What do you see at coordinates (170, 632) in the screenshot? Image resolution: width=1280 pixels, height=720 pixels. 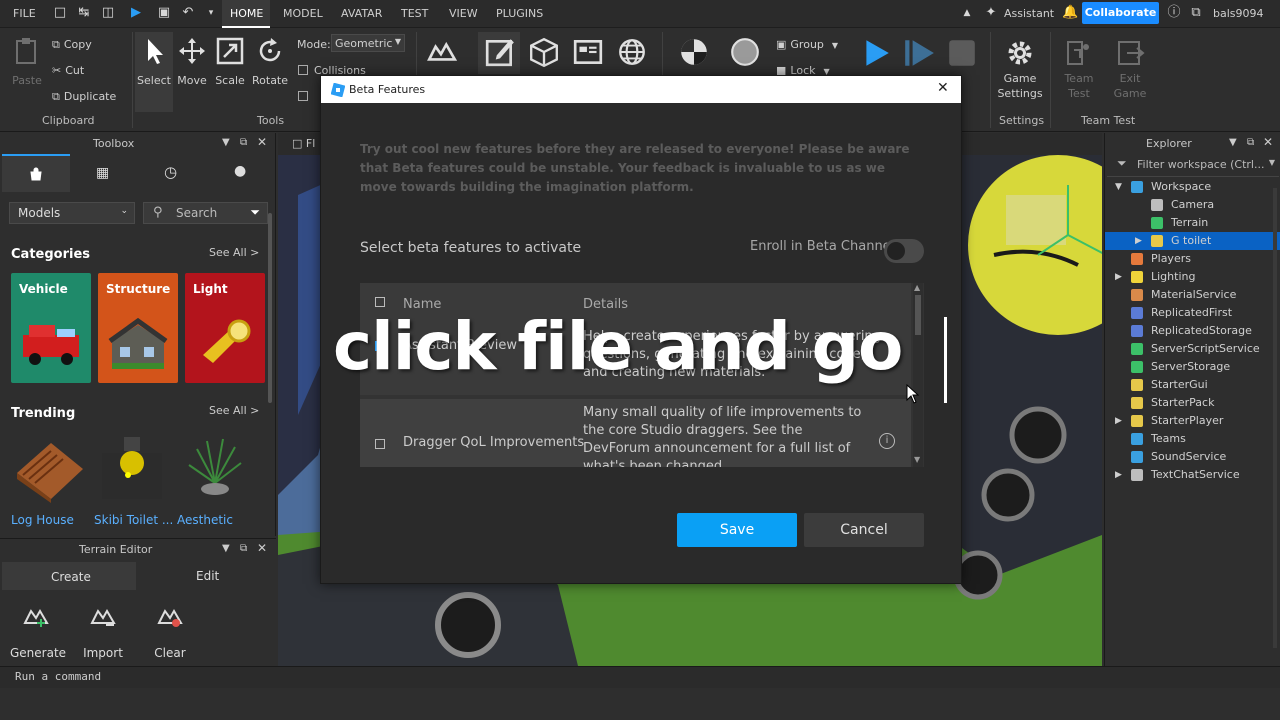 I see `clear-tool: Clear` at bounding box center [170, 632].